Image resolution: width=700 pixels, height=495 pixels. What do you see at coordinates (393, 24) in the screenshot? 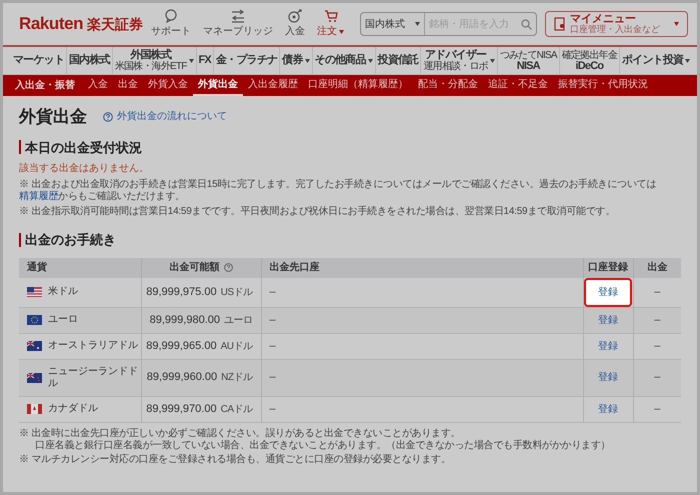
I see `category-dropdown: 国内株式` at bounding box center [393, 24].